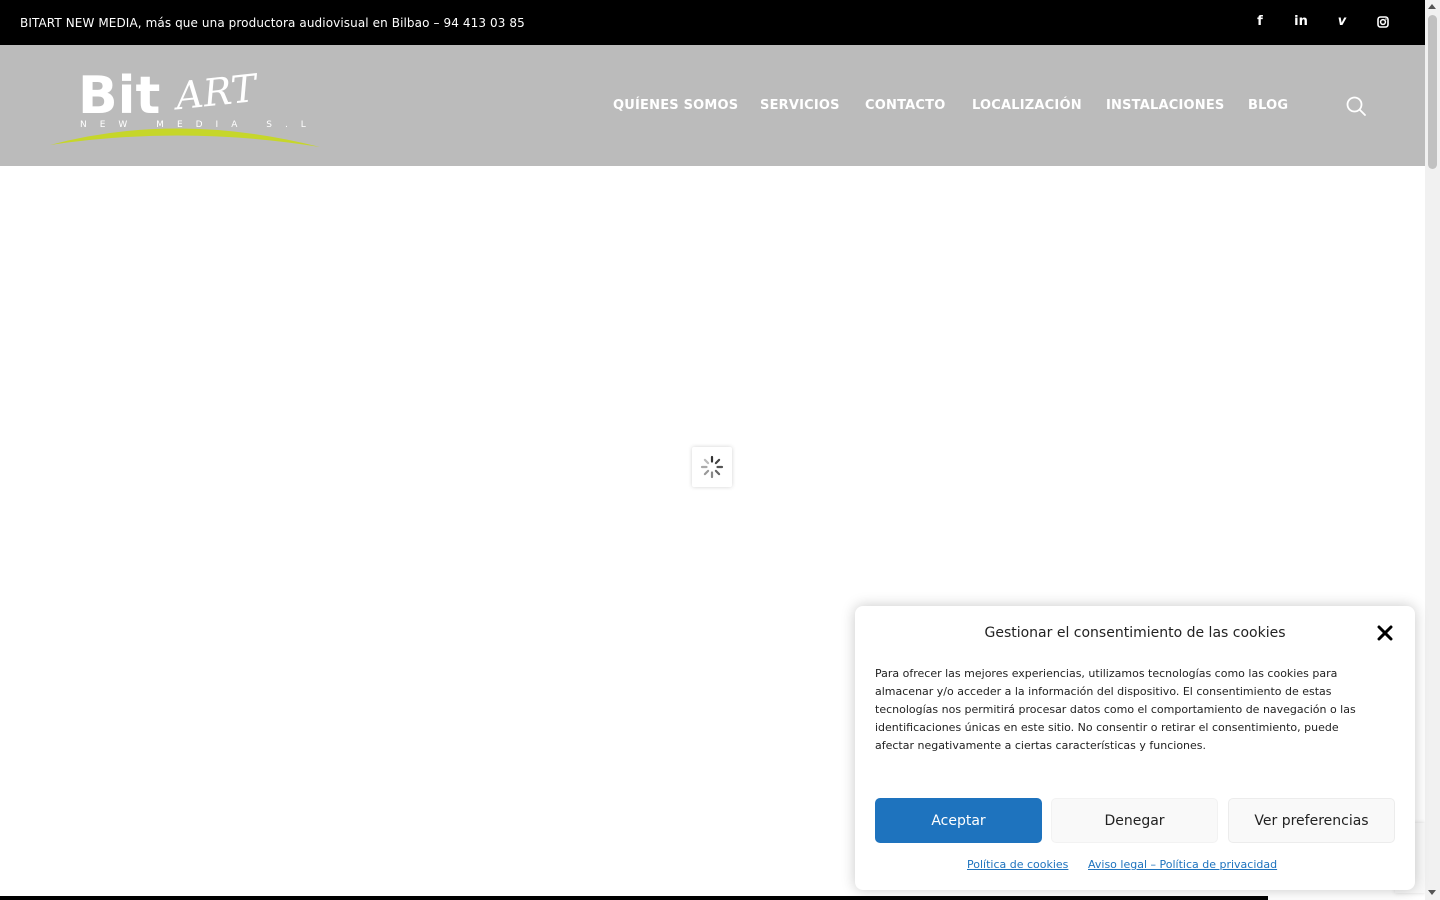 The image size is (1440, 900). Describe the element at coordinates (185, 137) in the screenshot. I see `logo-swoosh` at that location.